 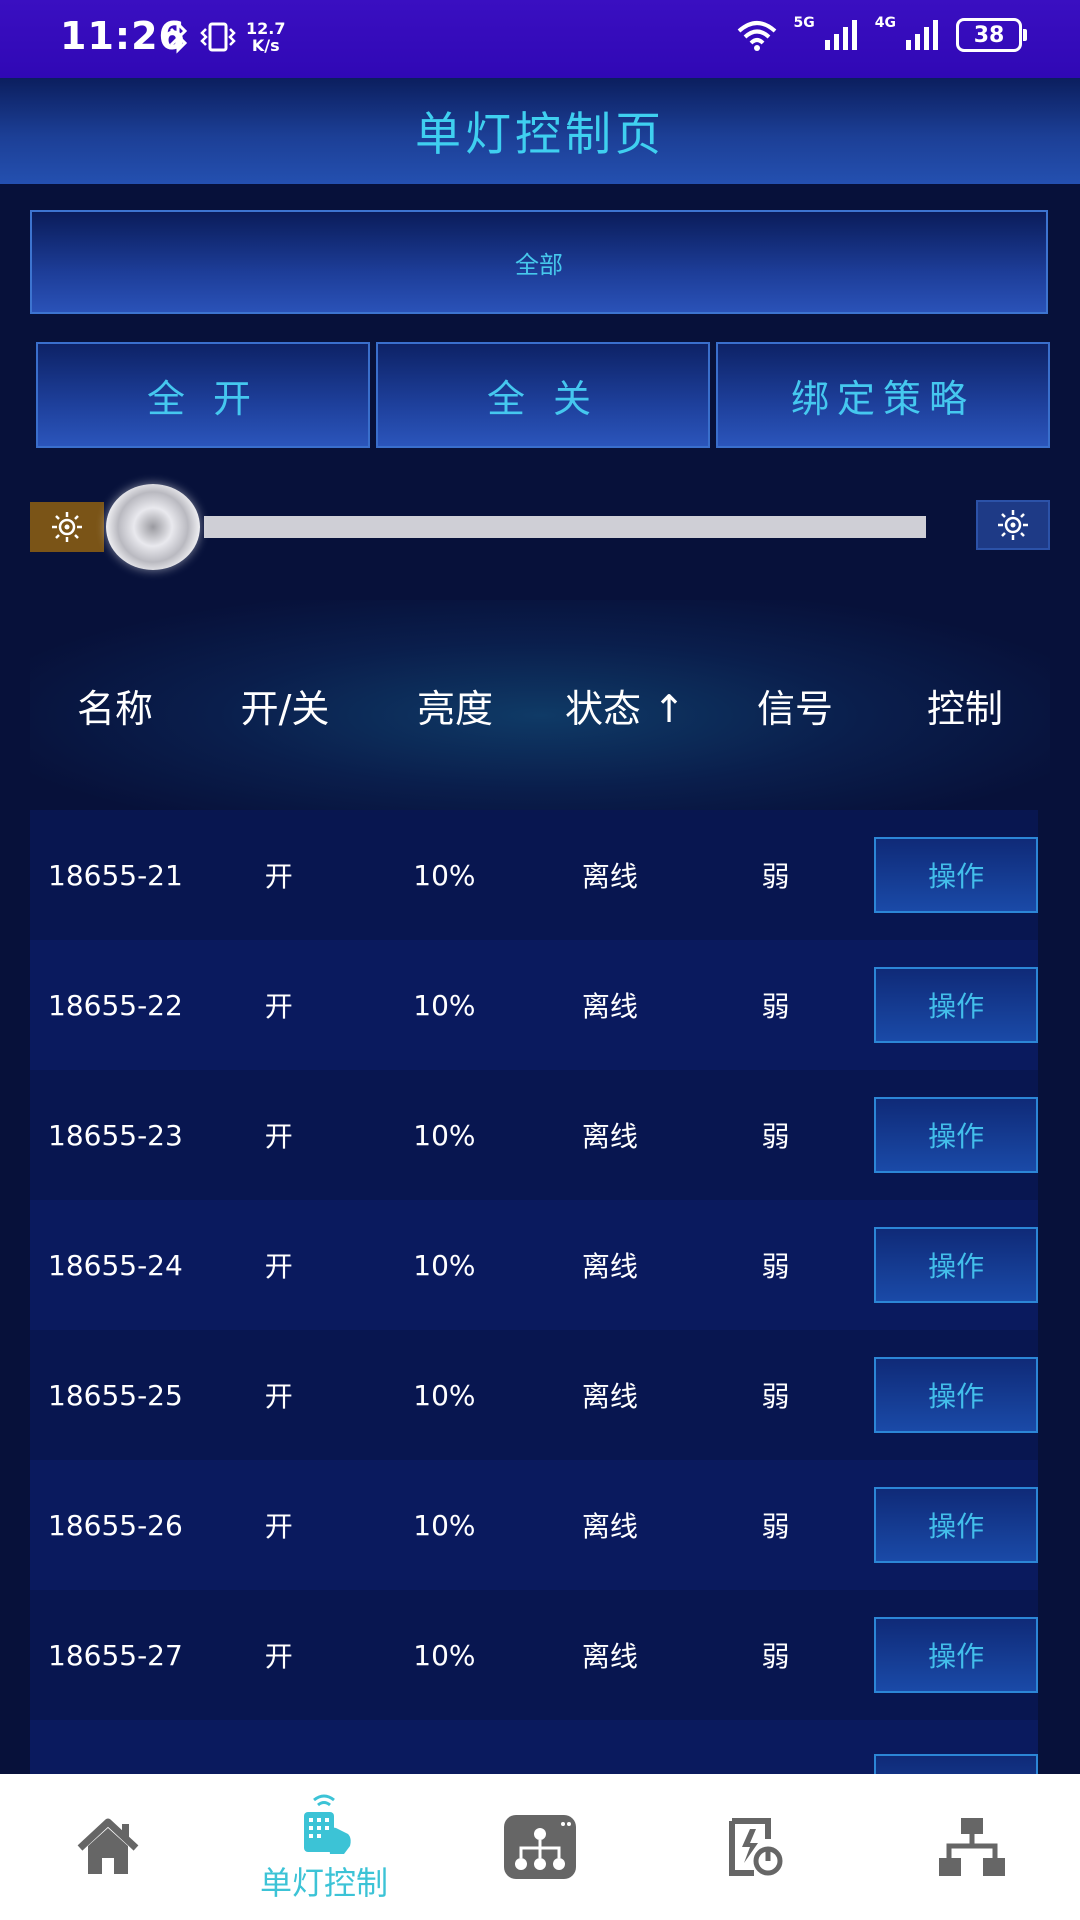 I want to click on battery-level: 38, so click(x=989, y=35).